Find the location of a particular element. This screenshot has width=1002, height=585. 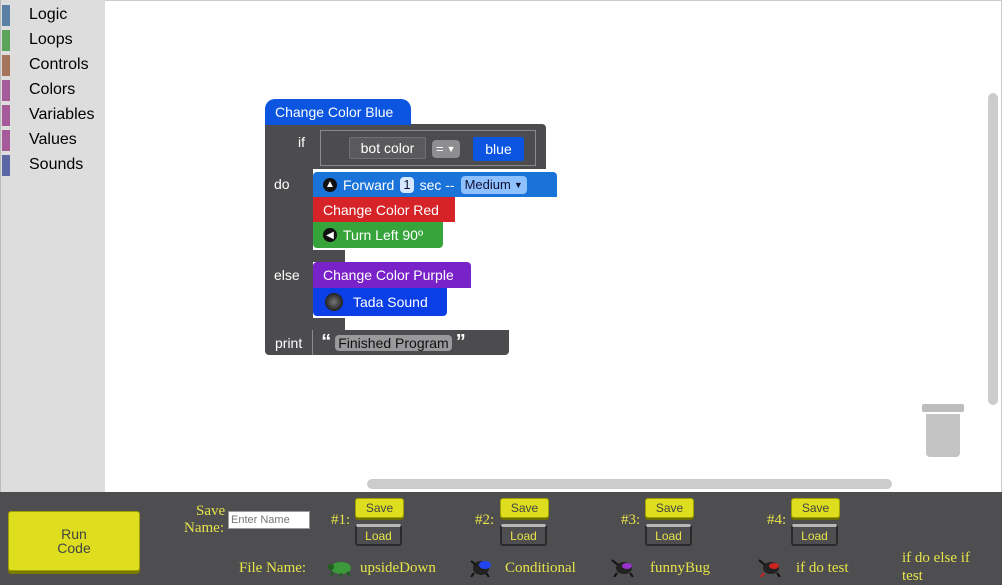

event-hat-block: Change Color Blue is located at coordinates (338, 112).